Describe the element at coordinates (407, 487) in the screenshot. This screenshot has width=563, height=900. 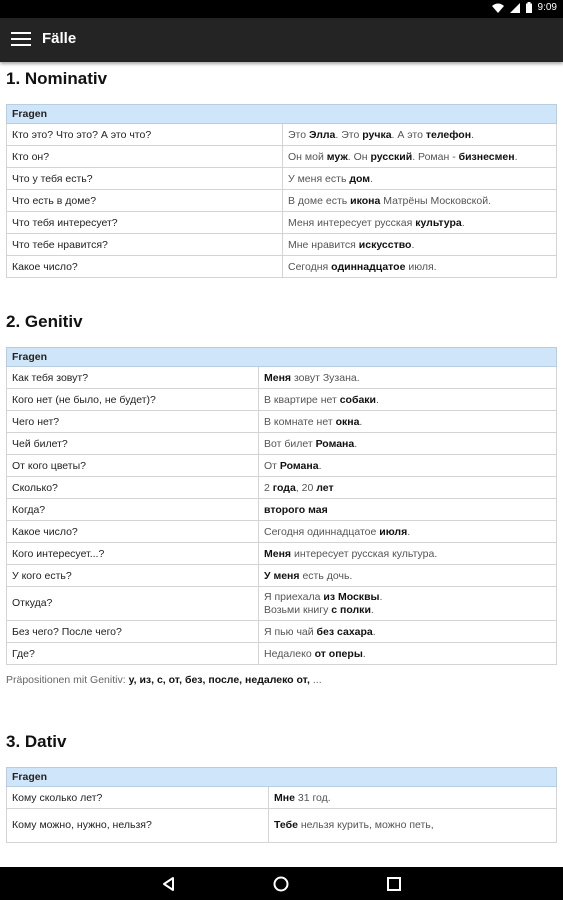
I see `answer-cell: 2 года, 20 лет` at that location.